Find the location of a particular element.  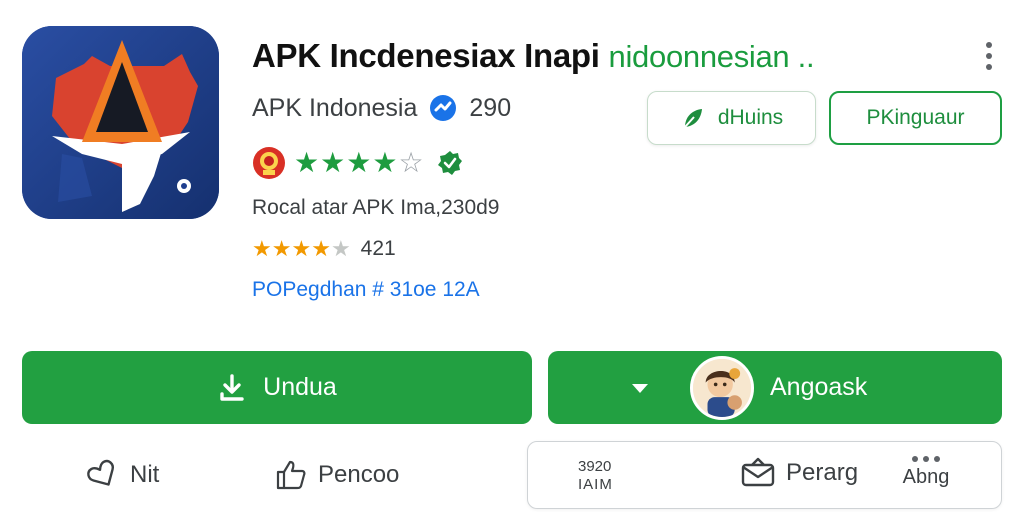

download-button-label: Undua is located at coordinates (300, 387).